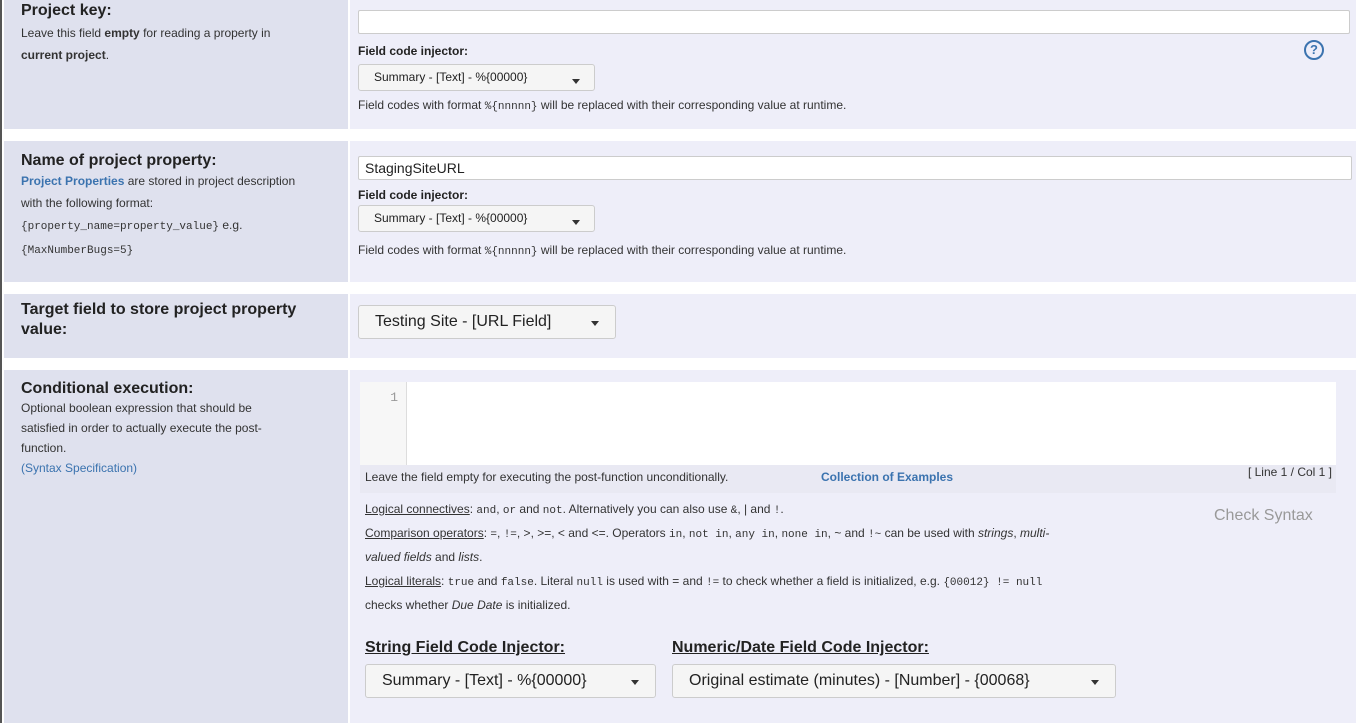 Image resolution: width=1356 pixels, height=723 pixels. Describe the element at coordinates (804, 535) in the screenshot. I see `code: none in` at that location.